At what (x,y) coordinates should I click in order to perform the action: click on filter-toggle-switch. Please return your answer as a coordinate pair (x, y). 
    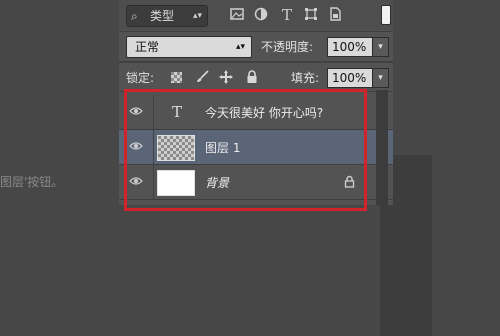
    Looking at the image, I should click on (386, 15).